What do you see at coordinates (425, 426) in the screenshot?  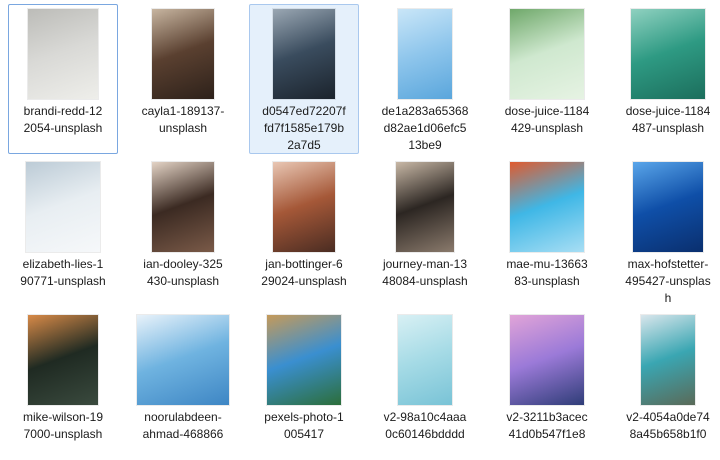 I see `file-name: v2-98a10c4aaa 0c60146bdddd` at bounding box center [425, 426].